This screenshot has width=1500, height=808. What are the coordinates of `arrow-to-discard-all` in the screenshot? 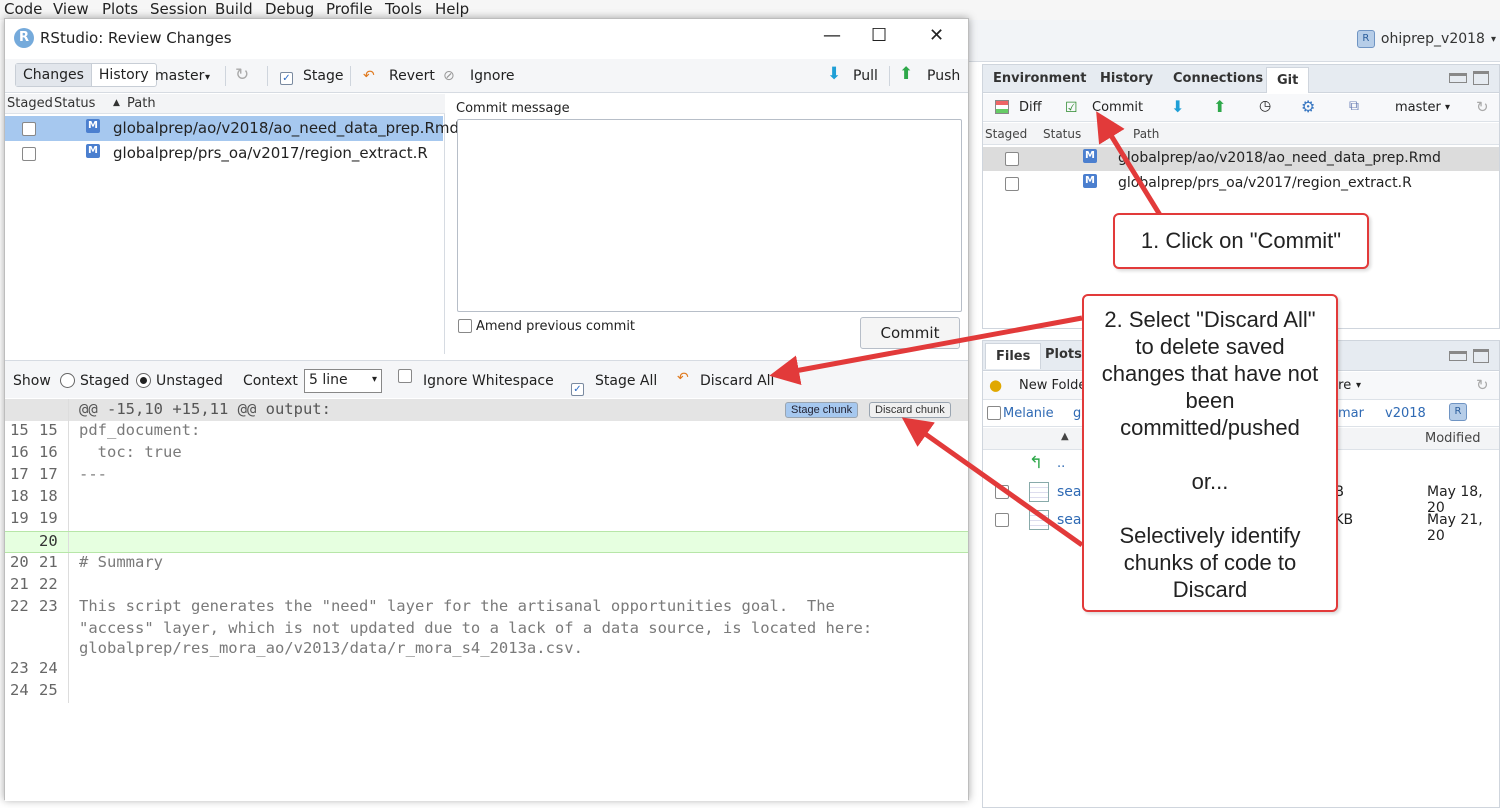 It's located at (926, 350).